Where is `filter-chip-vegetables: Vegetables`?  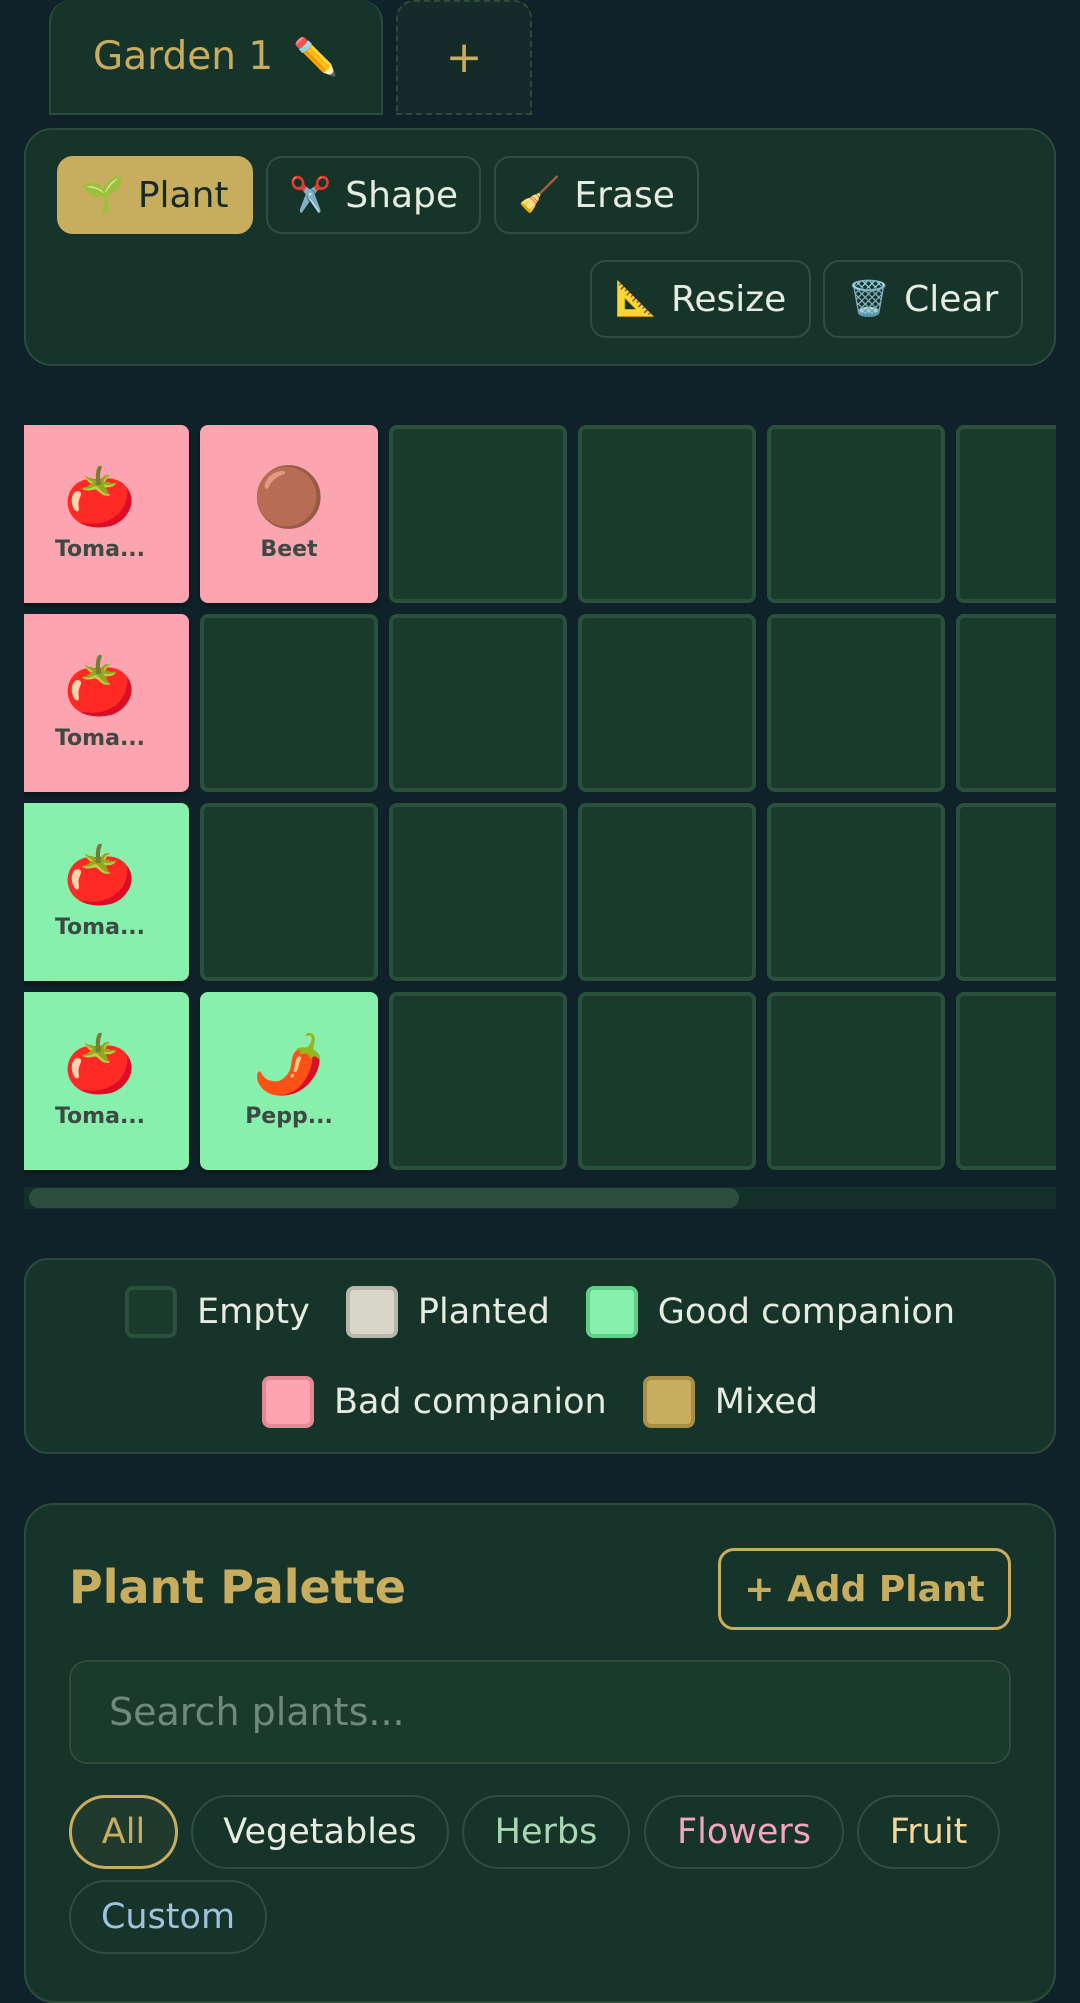
filter-chip-vegetables: Vegetables is located at coordinates (320, 1832).